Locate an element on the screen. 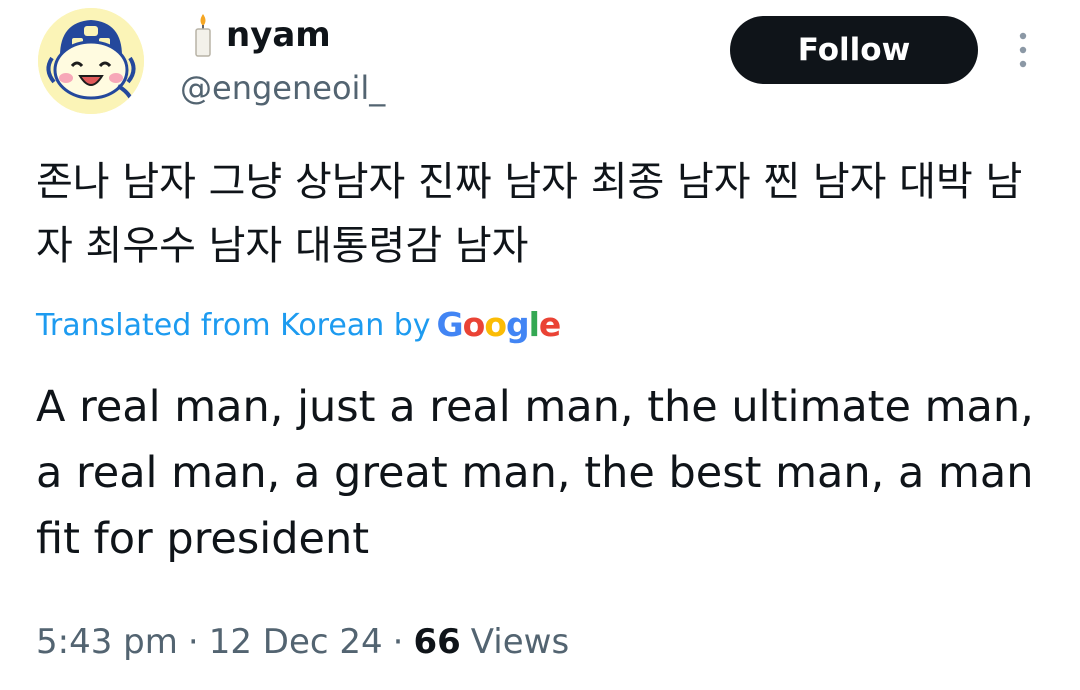 The width and height of the screenshot is (1080, 690). views-label: Views is located at coordinates (520, 642).